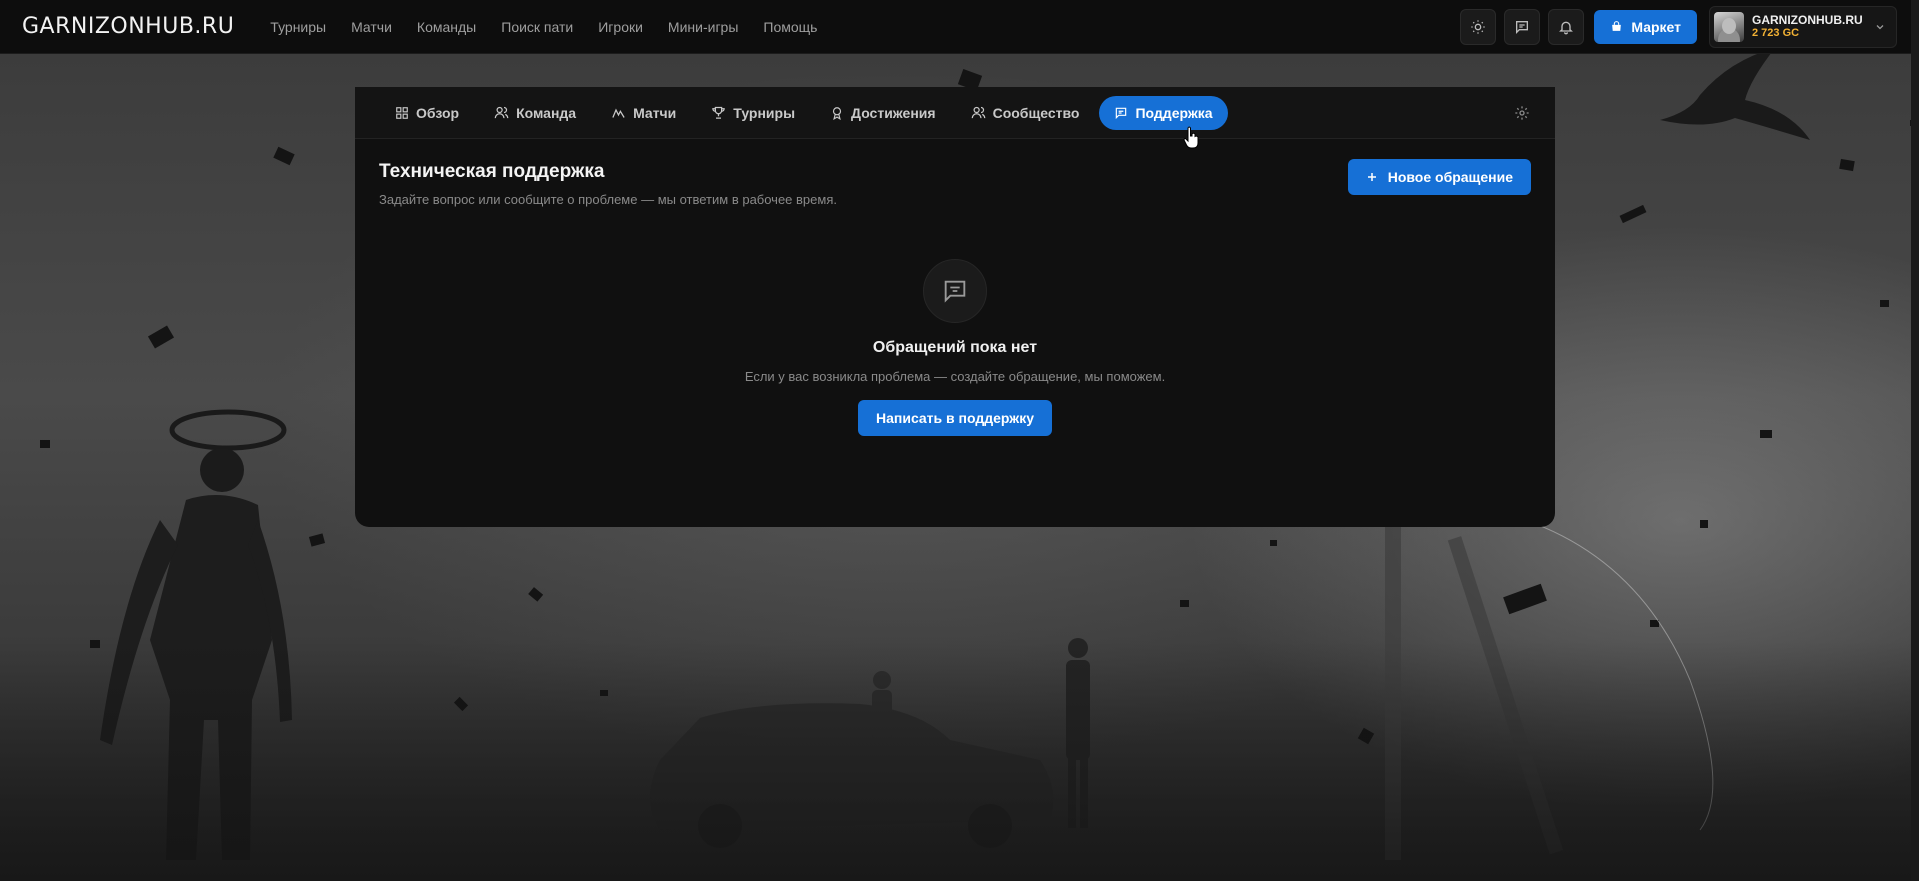 The height and width of the screenshot is (881, 1919). I want to click on support-chat-icon, so click(1121, 113).